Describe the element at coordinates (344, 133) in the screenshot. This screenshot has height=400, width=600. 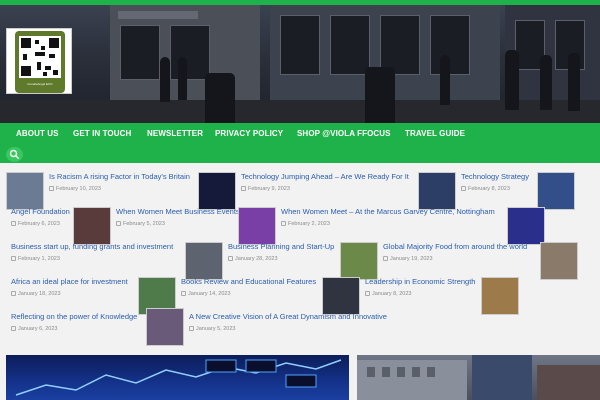
I see `nav-shop: SHOP @VIOLA FFOCUS` at that location.